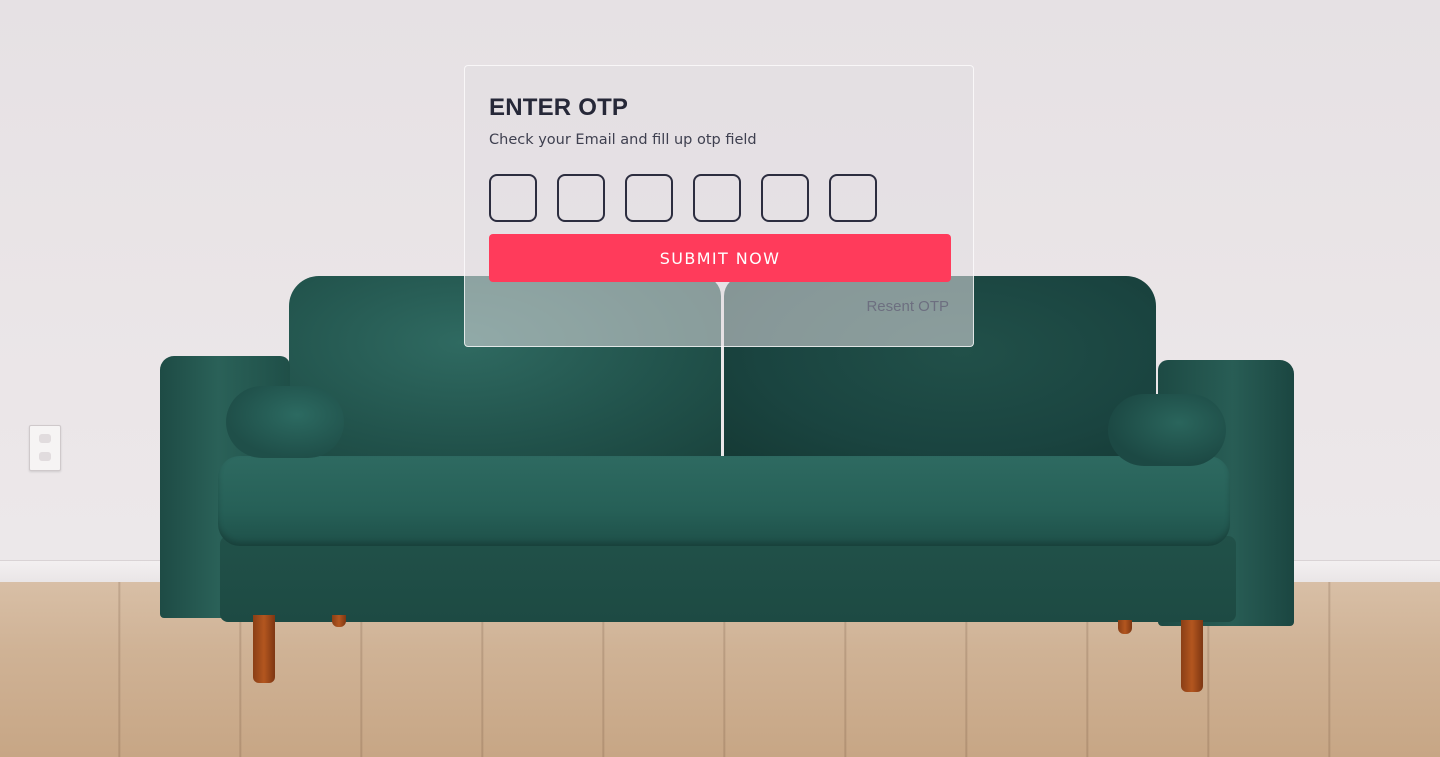 This screenshot has width=1440, height=757. What do you see at coordinates (285, 422) in the screenshot?
I see `sofa-bolster-pillow-left` at bounding box center [285, 422].